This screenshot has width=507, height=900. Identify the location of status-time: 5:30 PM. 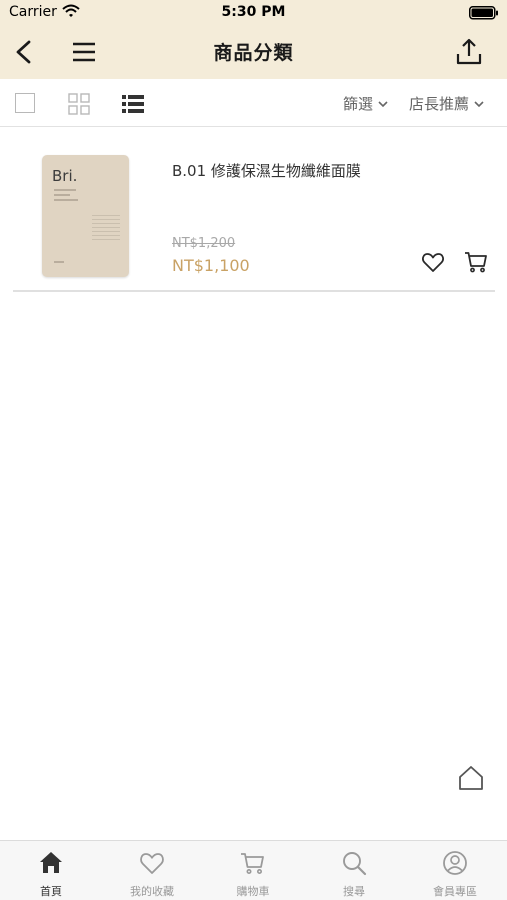
(253, 12).